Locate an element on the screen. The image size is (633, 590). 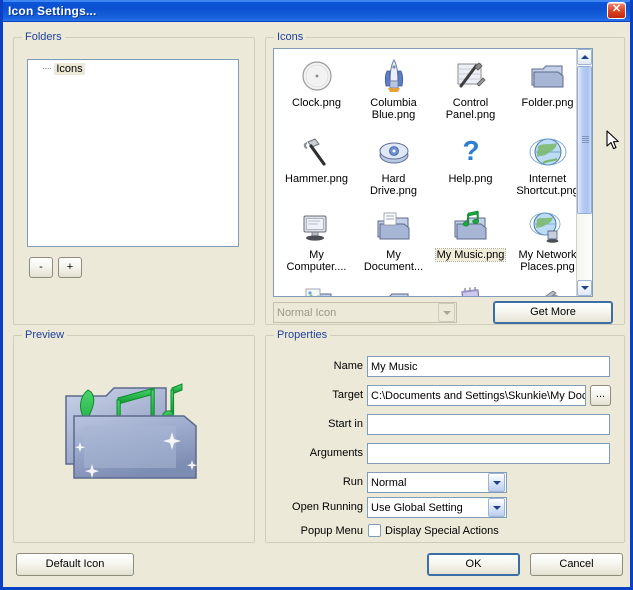
display-special-actions-checkbox: Display Special Actions is located at coordinates (433, 530).